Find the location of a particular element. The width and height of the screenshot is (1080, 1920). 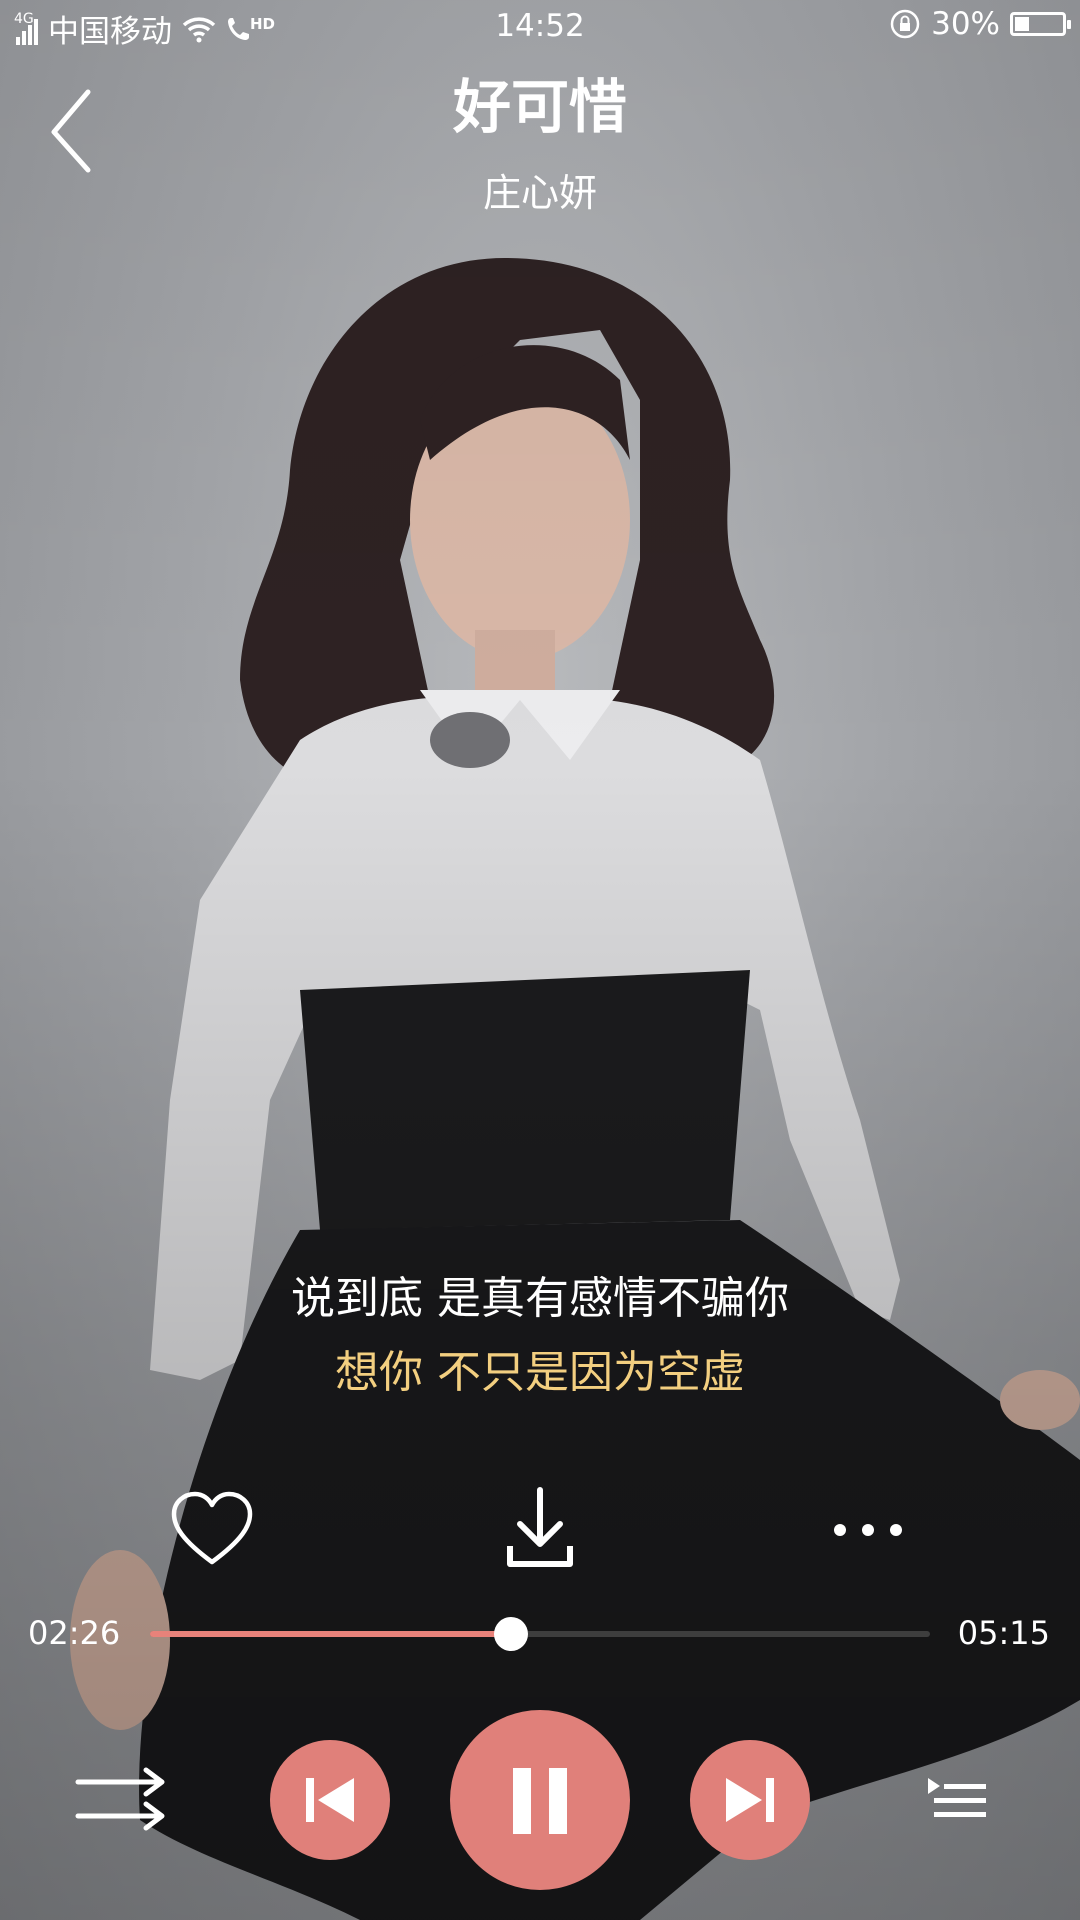

more-button is located at coordinates (868, 1530).